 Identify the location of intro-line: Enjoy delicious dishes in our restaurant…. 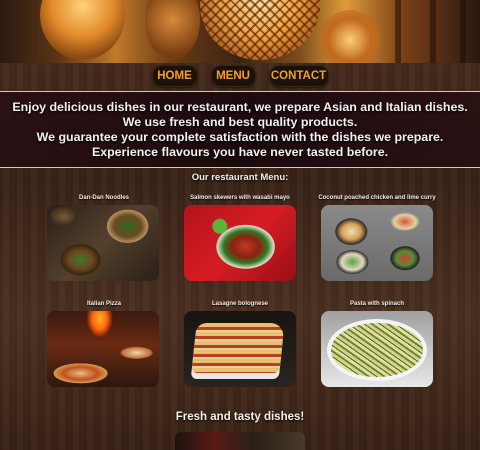
(240, 106).